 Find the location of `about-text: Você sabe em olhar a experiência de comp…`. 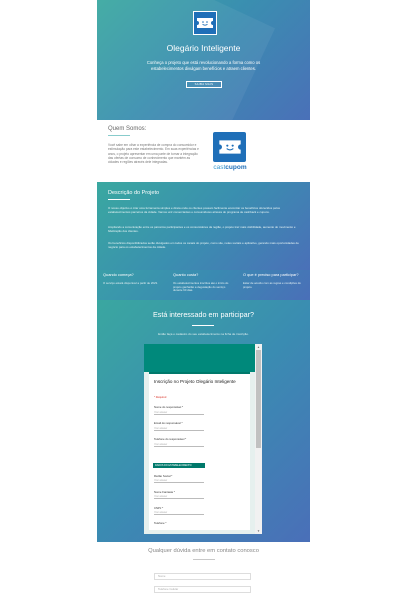

about-text: Você sabe em olhar a experiência de comp… is located at coordinates (153, 154).